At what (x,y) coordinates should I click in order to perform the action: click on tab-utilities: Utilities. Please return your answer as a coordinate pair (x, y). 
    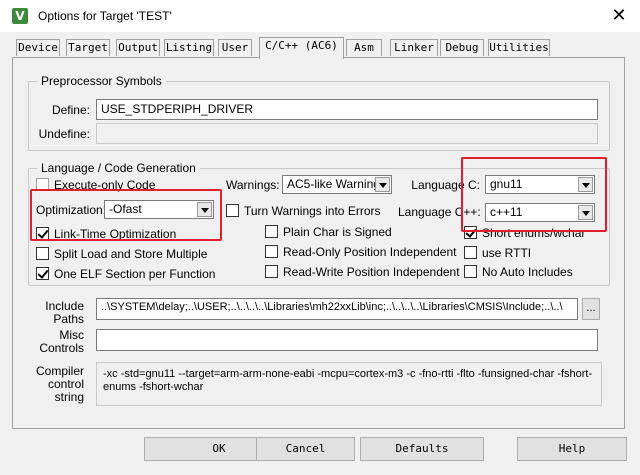
    Looking at the image, I should click on (519, 47).